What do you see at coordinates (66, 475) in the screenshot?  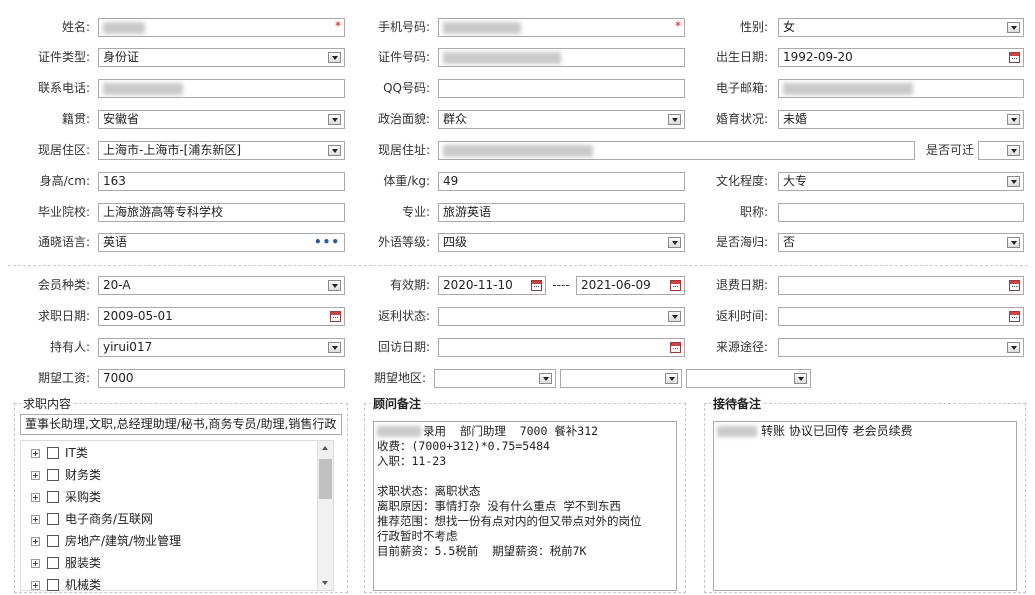 I see `tree-item: 财务类` at bounding box center [66, 475].